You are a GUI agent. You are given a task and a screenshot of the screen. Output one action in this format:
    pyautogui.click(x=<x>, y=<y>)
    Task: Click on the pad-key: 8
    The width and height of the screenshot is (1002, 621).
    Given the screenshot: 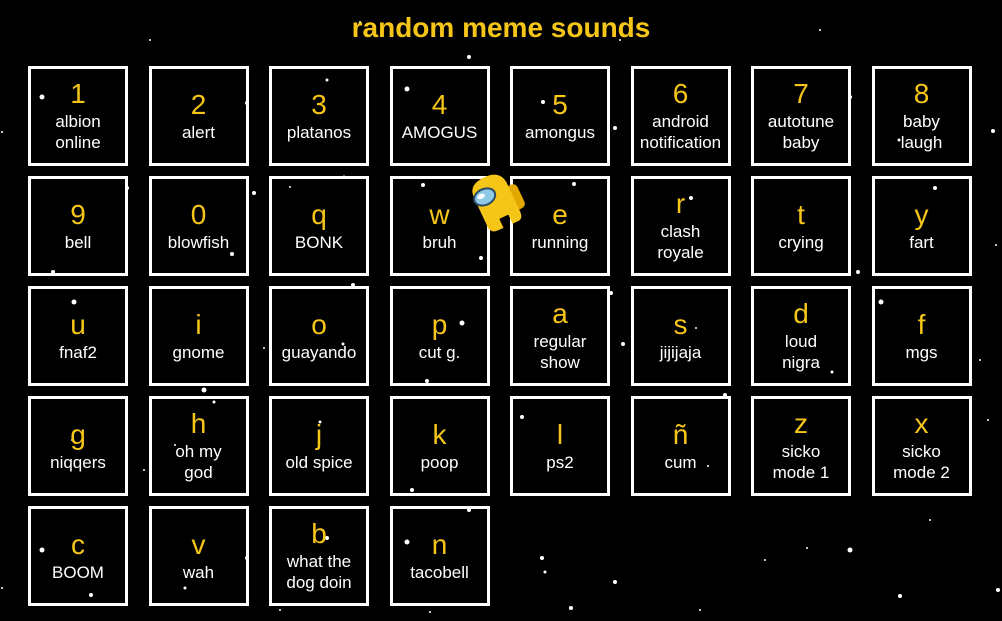 What is the action you would take?
    pyautogui.click(x=921, y=93)
    